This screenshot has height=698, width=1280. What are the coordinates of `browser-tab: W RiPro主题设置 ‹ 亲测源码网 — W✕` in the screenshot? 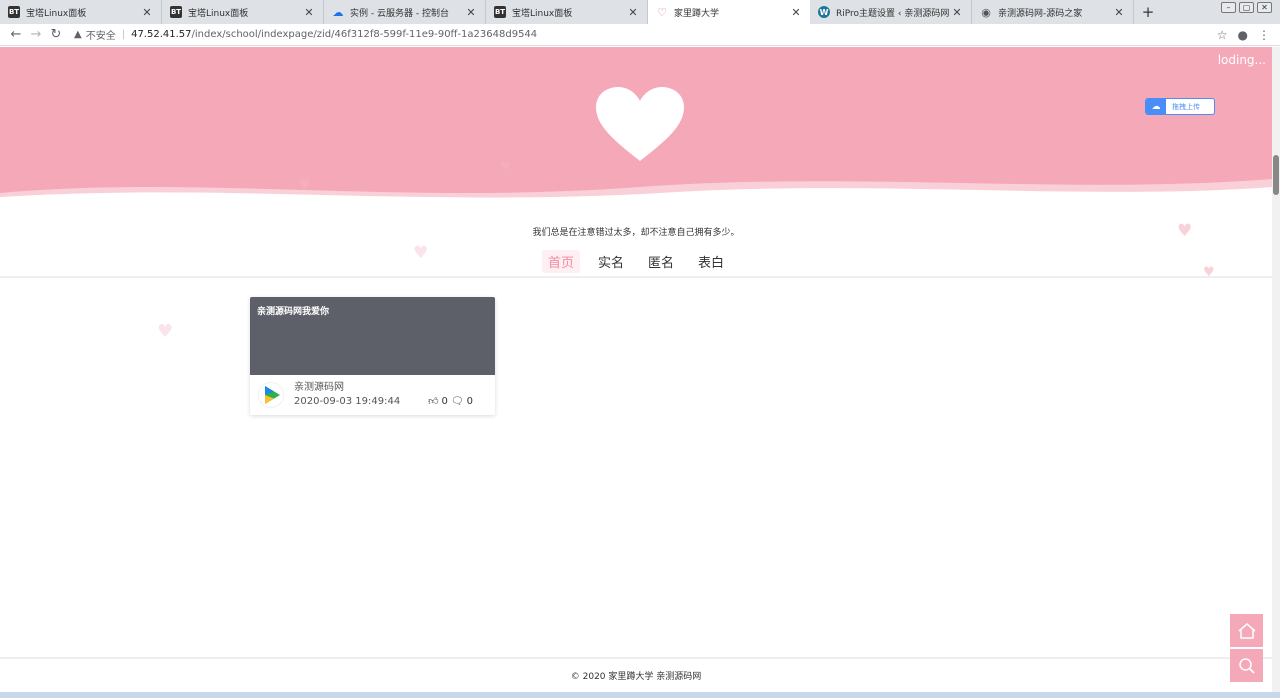 It's located at (891, 12).